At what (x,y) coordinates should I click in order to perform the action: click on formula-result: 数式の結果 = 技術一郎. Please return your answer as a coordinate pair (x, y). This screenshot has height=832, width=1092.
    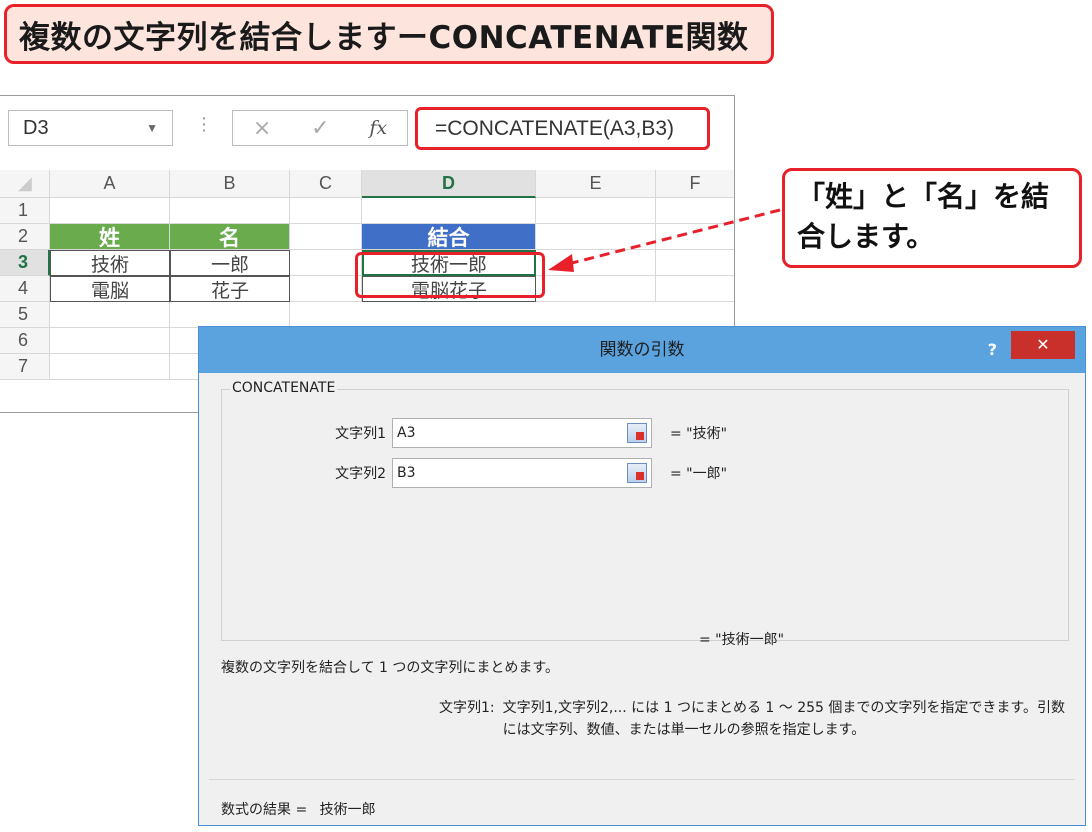
    Looking at the image, I should click on (298, 809).